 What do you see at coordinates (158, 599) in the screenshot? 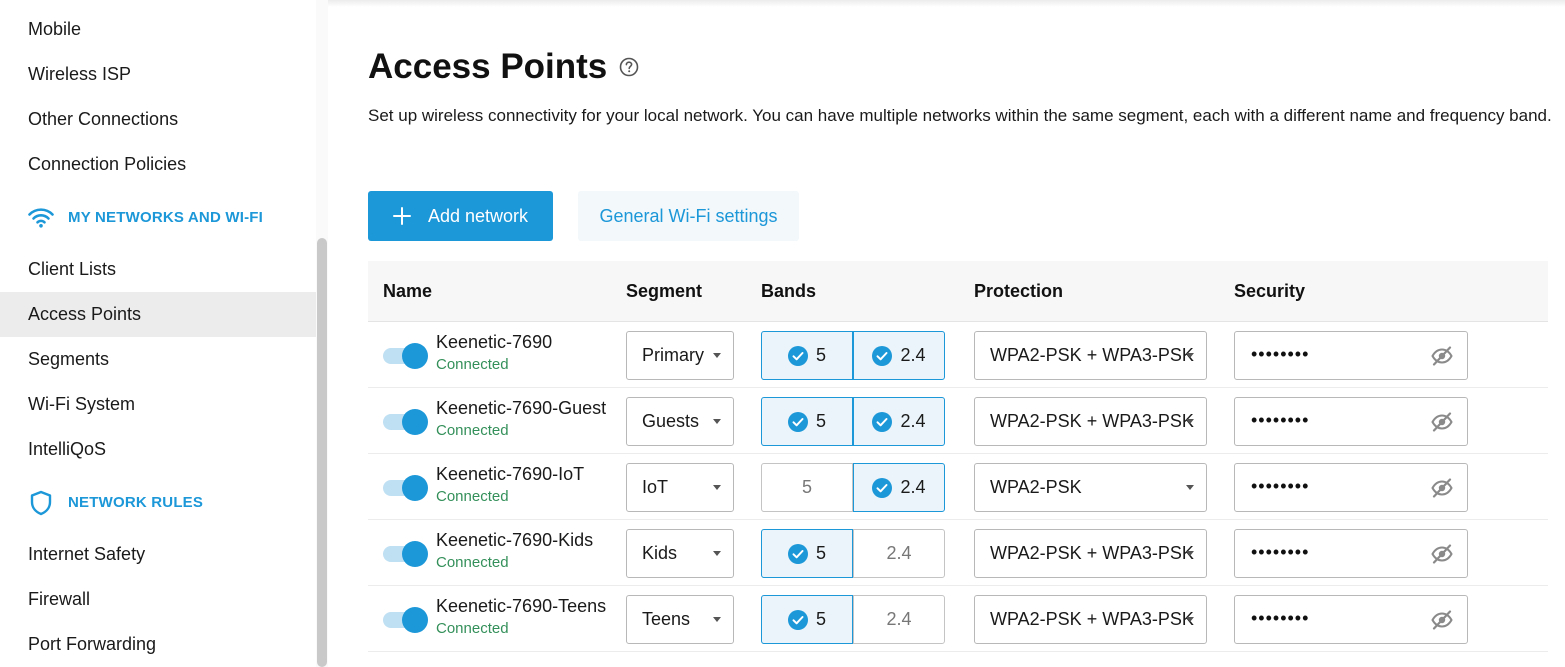
I see `sidebar-item-firewall: Firewall` at bounding box center [158, 599].